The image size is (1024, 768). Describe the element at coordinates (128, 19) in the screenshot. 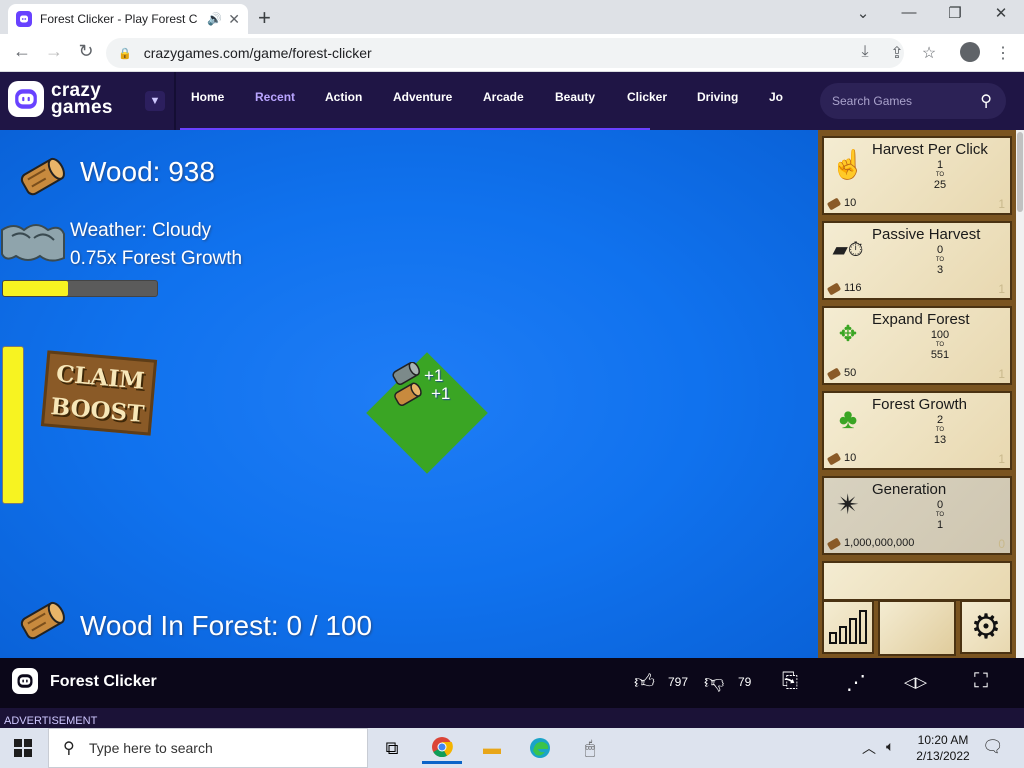

I see `browser-tab: Forest Clicker - Play Forest C 🔊 ✕` at that location.